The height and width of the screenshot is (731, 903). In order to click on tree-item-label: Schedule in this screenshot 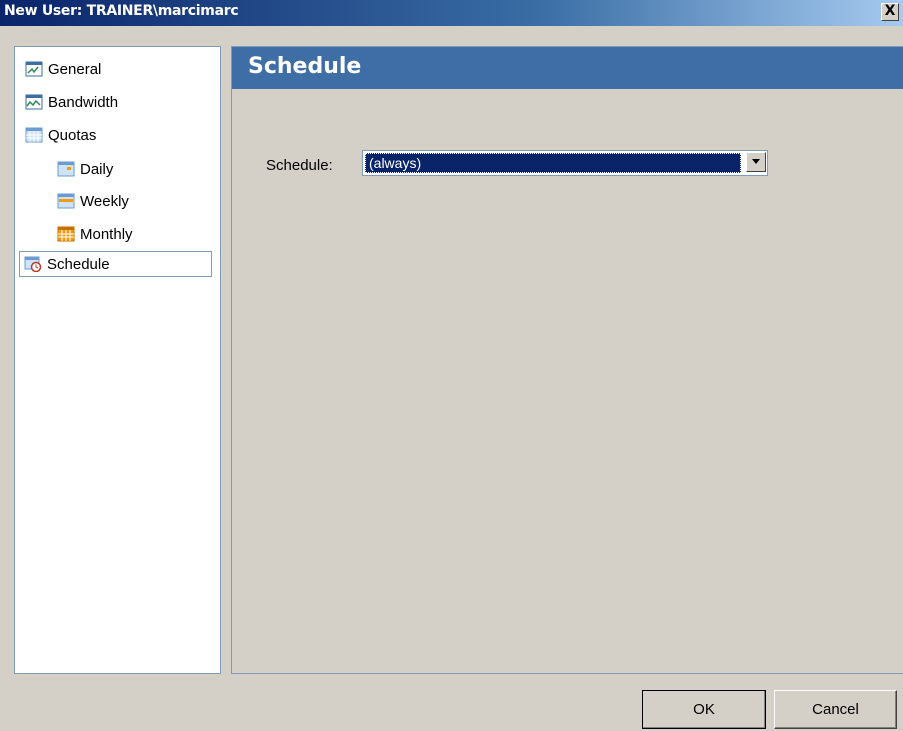, I will do `click(78, 264)`.